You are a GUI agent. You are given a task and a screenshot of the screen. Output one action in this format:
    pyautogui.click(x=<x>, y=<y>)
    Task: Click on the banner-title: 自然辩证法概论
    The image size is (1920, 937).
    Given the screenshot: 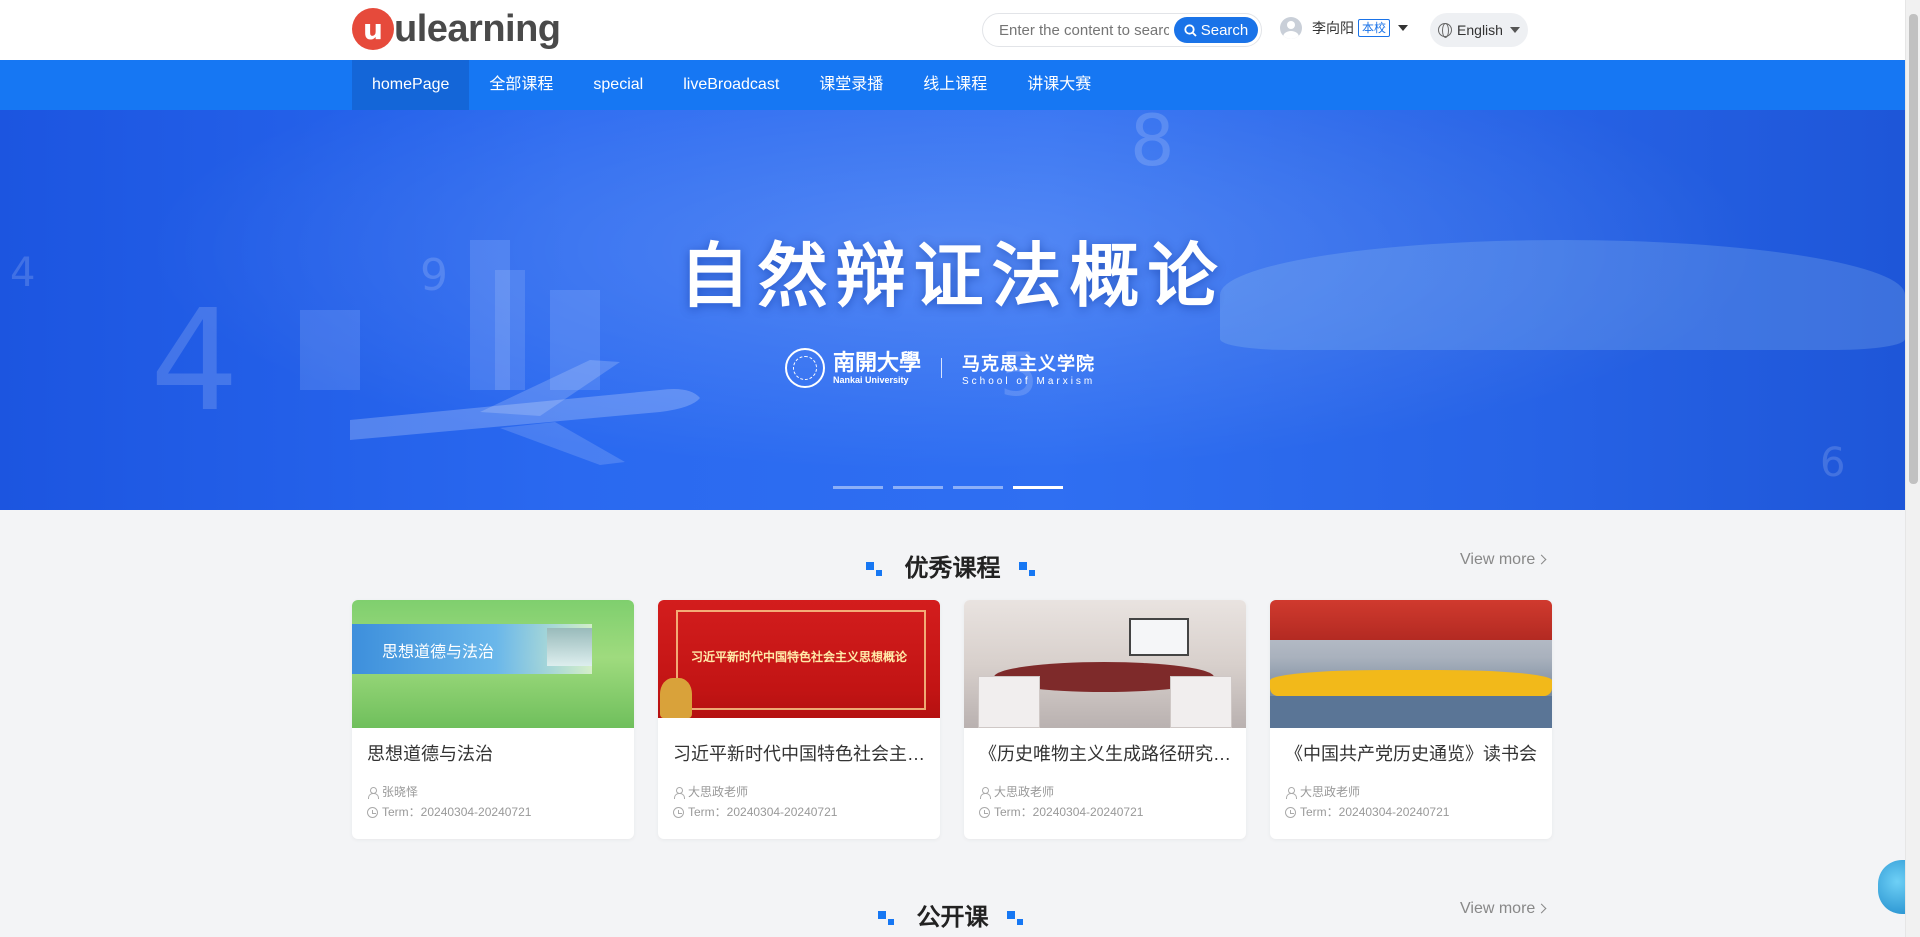 What is the action you would take?
    pyautogui.click(x=952, y=276)
    